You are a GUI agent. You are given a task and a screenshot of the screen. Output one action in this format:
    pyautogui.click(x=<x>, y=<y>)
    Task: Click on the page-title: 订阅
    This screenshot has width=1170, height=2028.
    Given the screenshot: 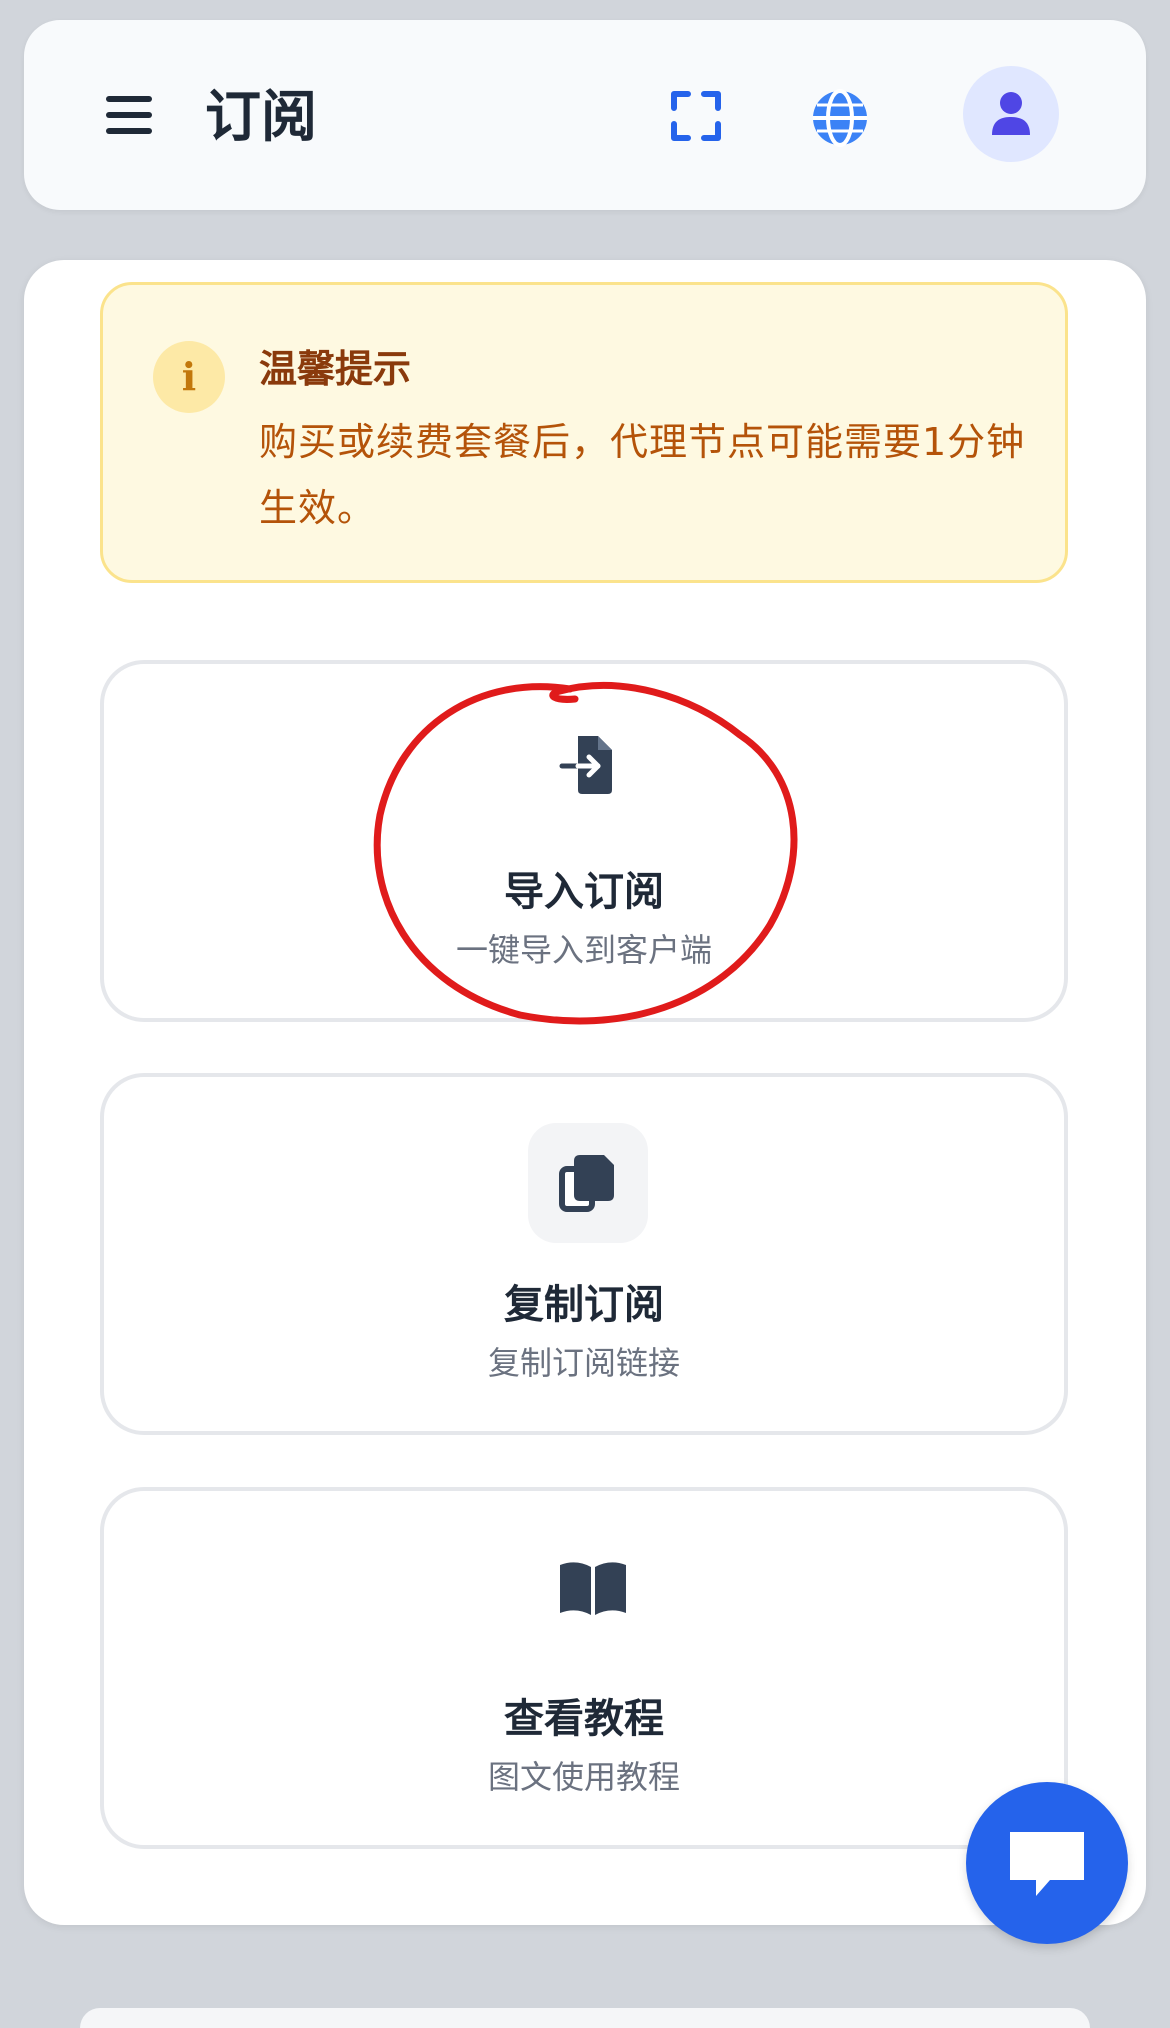 What is the action you would take?
    pyautogui.click(x=261, y=117)
    